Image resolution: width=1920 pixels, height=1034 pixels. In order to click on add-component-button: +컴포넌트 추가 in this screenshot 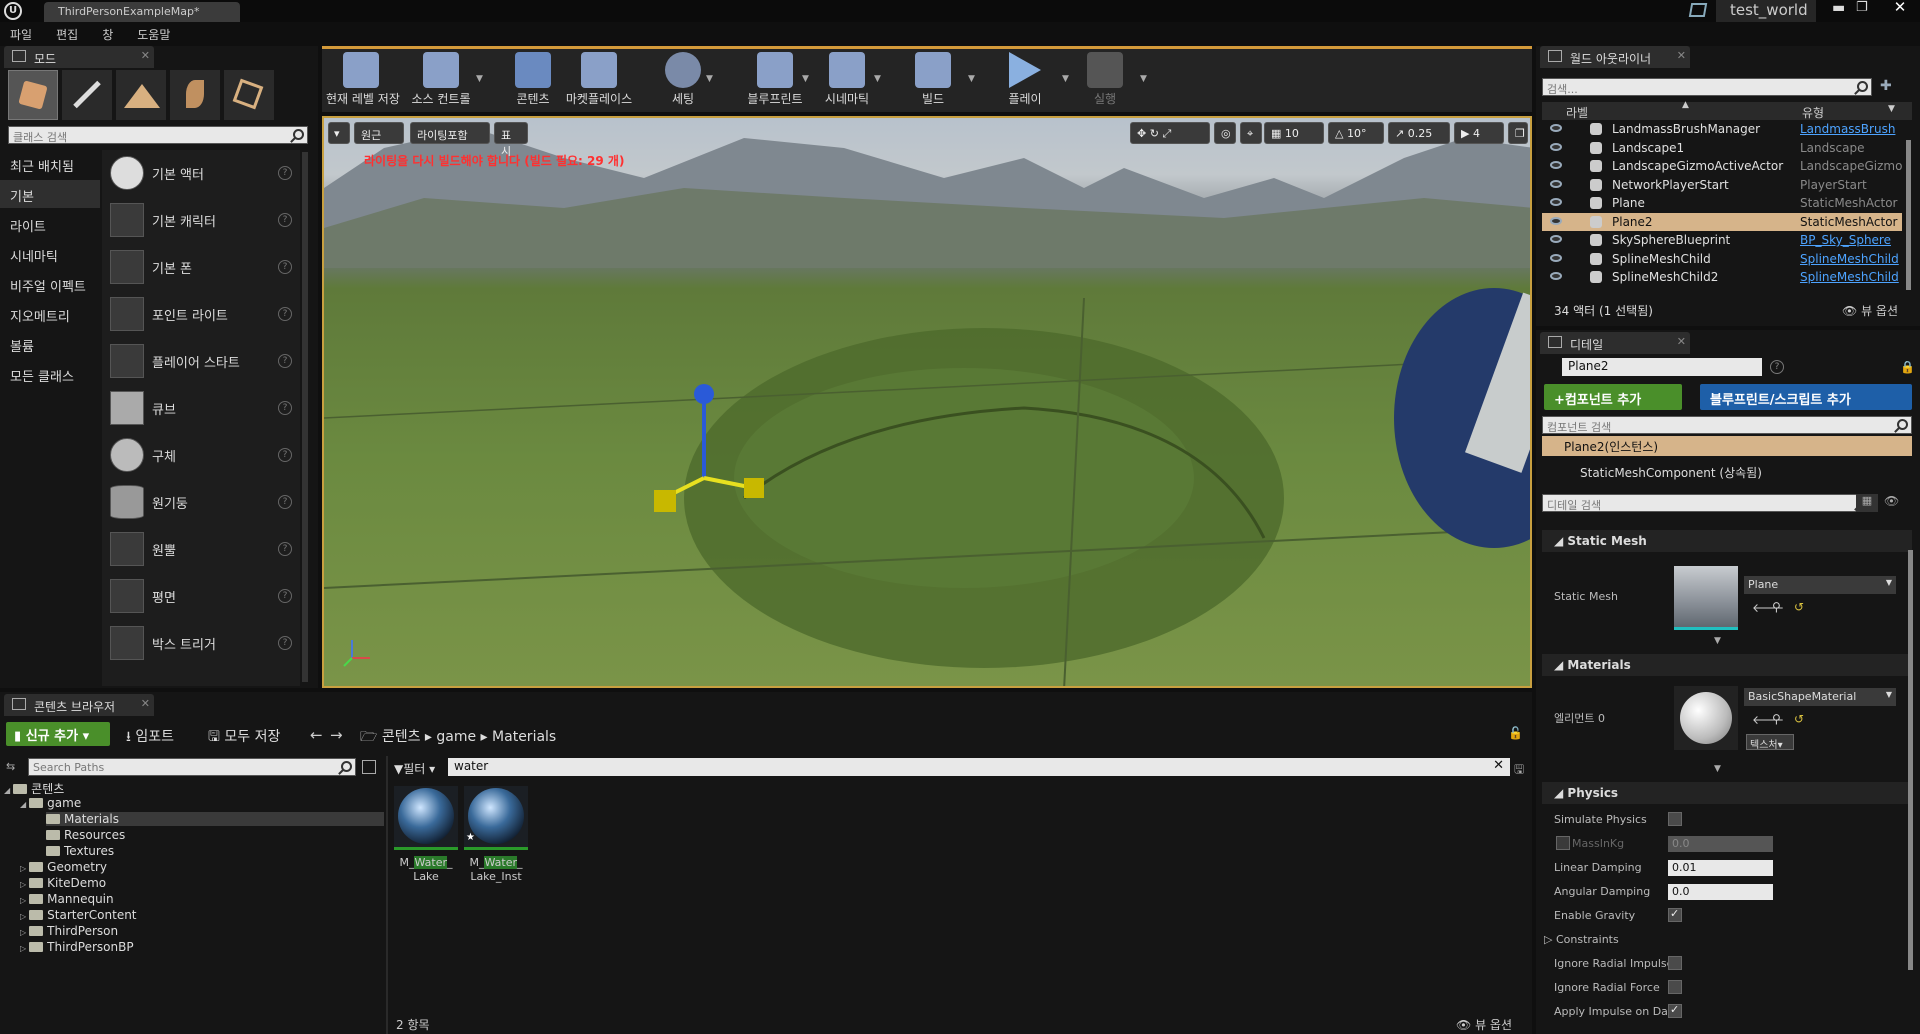, I will do `click(1613, 397)`.